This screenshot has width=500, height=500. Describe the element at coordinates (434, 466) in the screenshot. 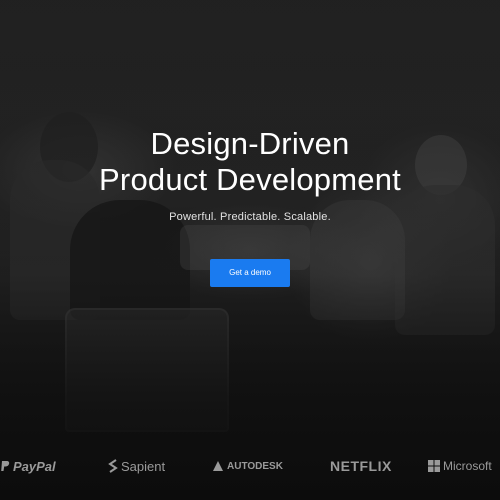

I see `microsoft-icon` at that location.